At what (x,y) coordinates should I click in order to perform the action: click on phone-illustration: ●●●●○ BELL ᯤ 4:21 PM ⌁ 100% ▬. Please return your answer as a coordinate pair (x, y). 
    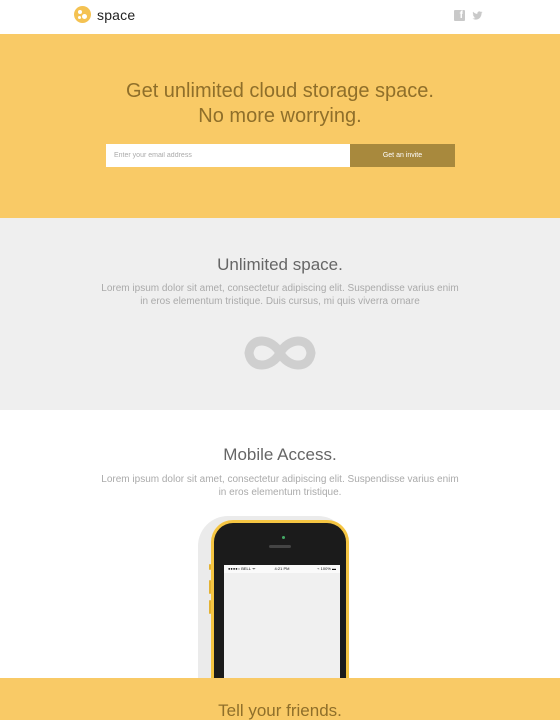
    Looking at the image, I should click on (279, 612).